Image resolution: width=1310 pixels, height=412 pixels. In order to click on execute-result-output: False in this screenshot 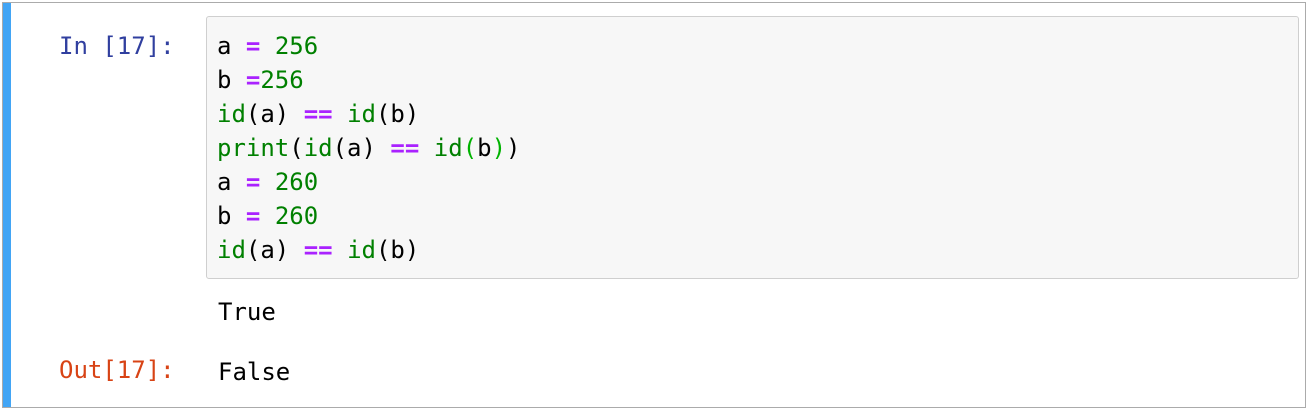, I will do `click(254, 372)`.